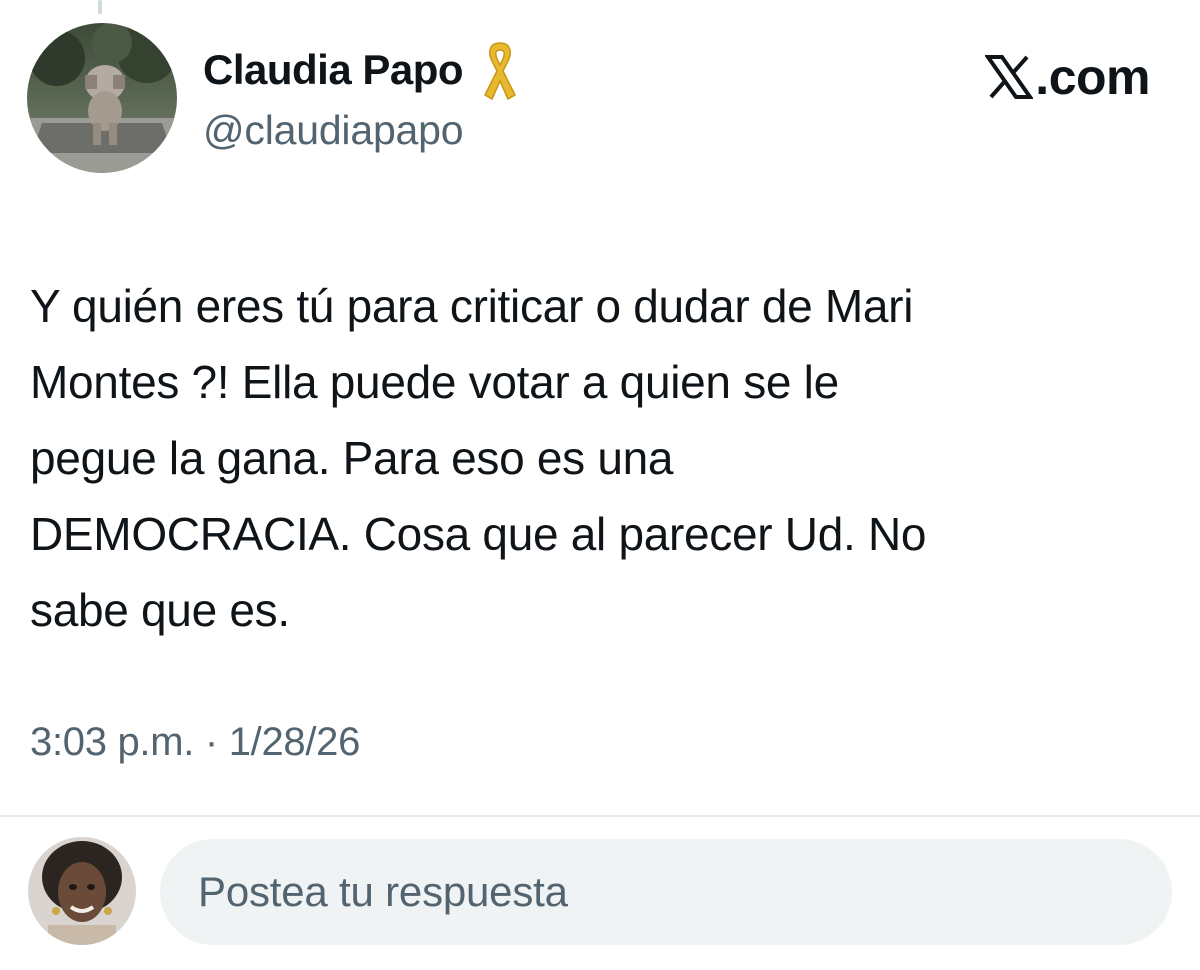 Image resolution: width=1200 pixels, height=970 pixels. What do you see at coordinates (666, 892) in the screenshot?
I see `reply-input: Postea tu respuesta` at bounding box center [666, 892].